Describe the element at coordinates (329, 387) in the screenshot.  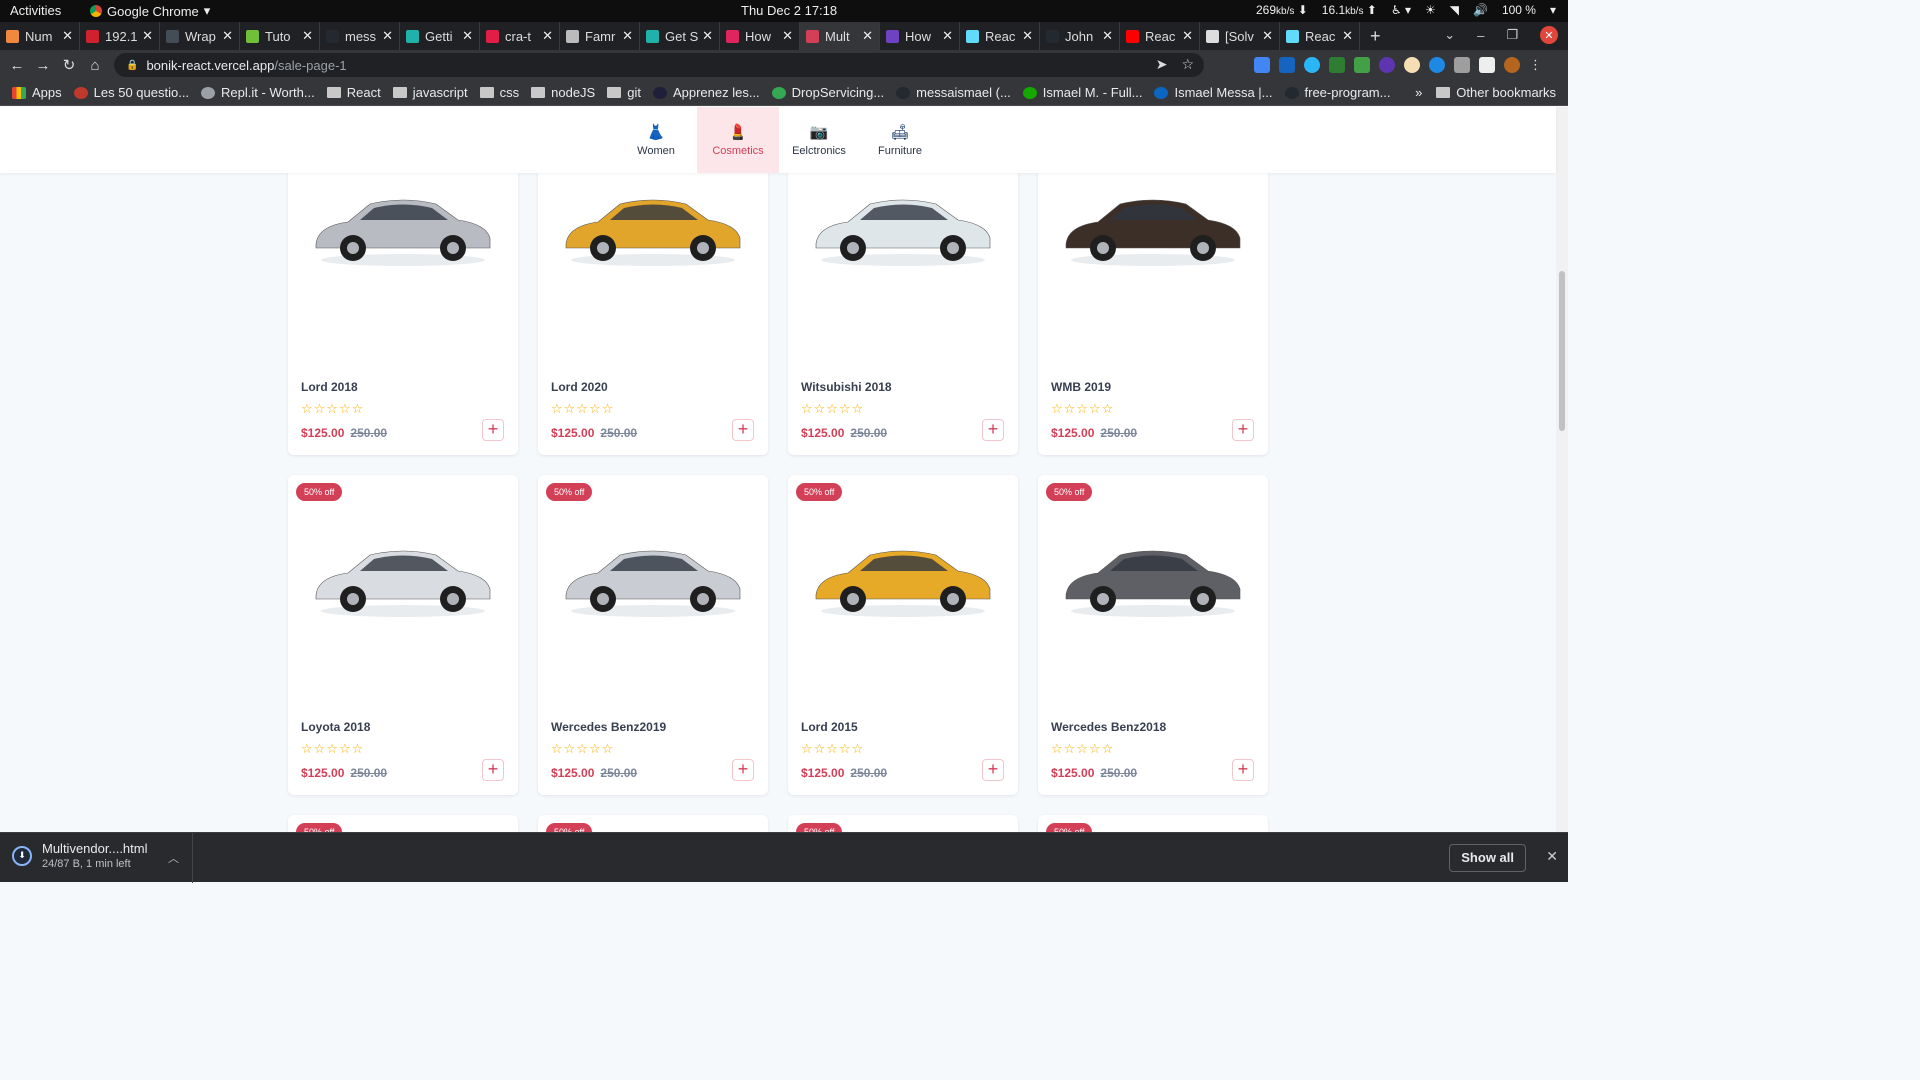
I see `product-name: Lord 2018` at that location.